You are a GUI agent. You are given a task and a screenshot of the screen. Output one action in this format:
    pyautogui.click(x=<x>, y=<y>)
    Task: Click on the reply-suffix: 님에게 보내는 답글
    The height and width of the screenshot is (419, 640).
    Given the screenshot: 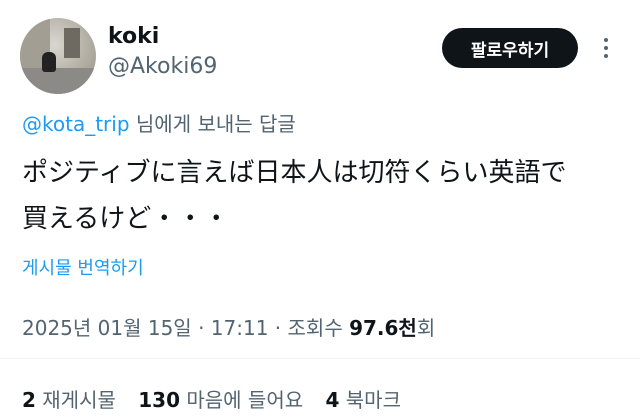 What is the action you would take?
    pyautogui.click(x=212, y=124)
    